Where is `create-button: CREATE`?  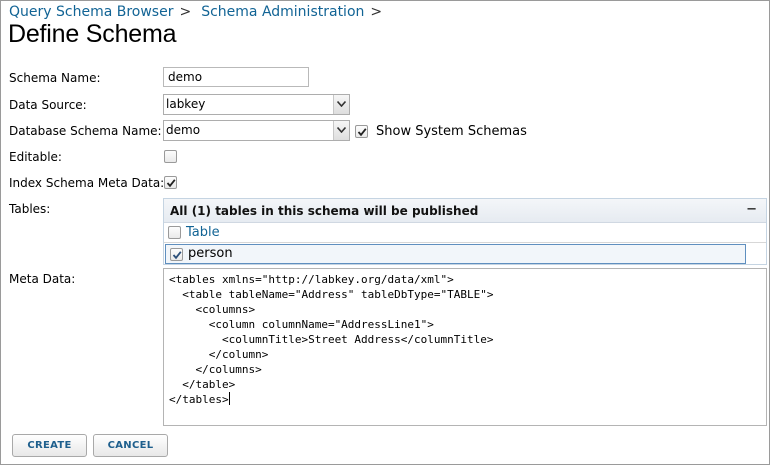 create-button: CREATE is located at coordinates (49, 445).